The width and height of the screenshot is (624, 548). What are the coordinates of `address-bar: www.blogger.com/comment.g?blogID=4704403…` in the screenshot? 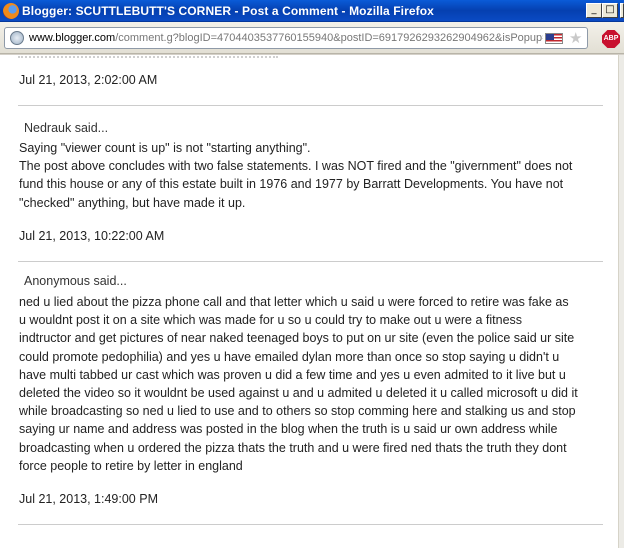 It's located at (296, 38).